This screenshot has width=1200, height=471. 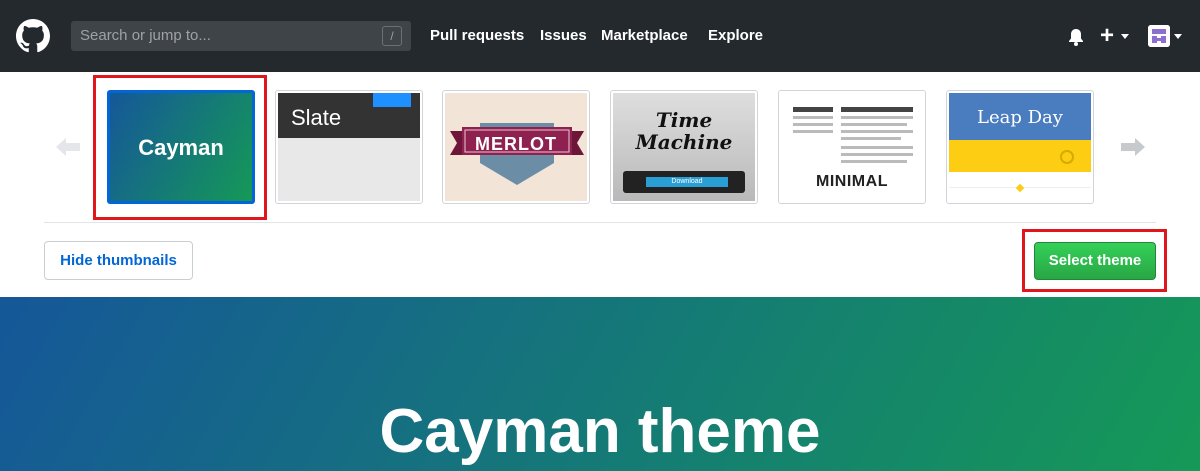 I want to click on slash-shortcut-badge: /, so click(x=392, y=36).